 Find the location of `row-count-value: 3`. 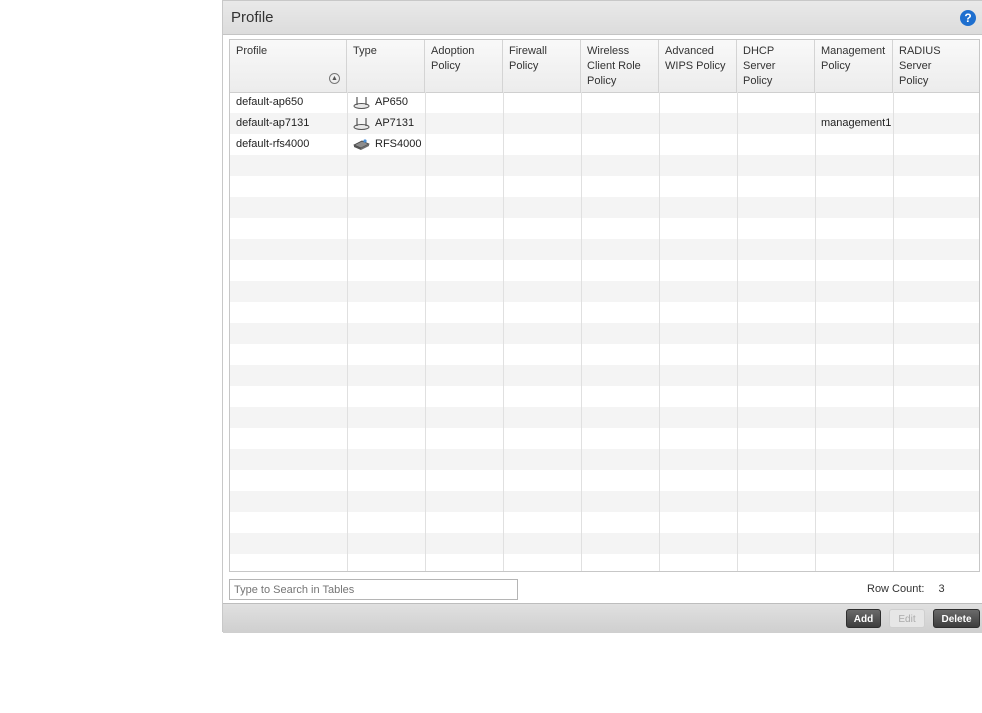

row-count-value: 3 is located at coordinates (941, 589).